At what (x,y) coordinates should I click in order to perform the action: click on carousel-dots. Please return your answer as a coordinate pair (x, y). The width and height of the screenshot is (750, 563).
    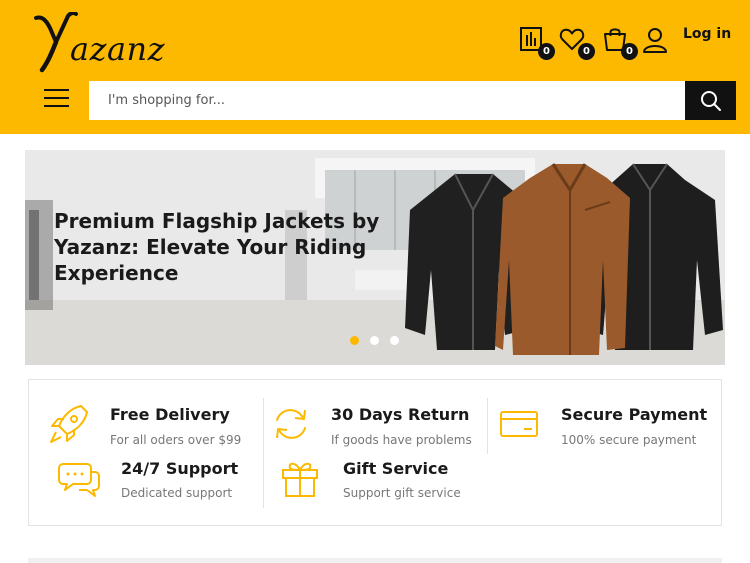
    Looking at the image, I should click on (374, 340).